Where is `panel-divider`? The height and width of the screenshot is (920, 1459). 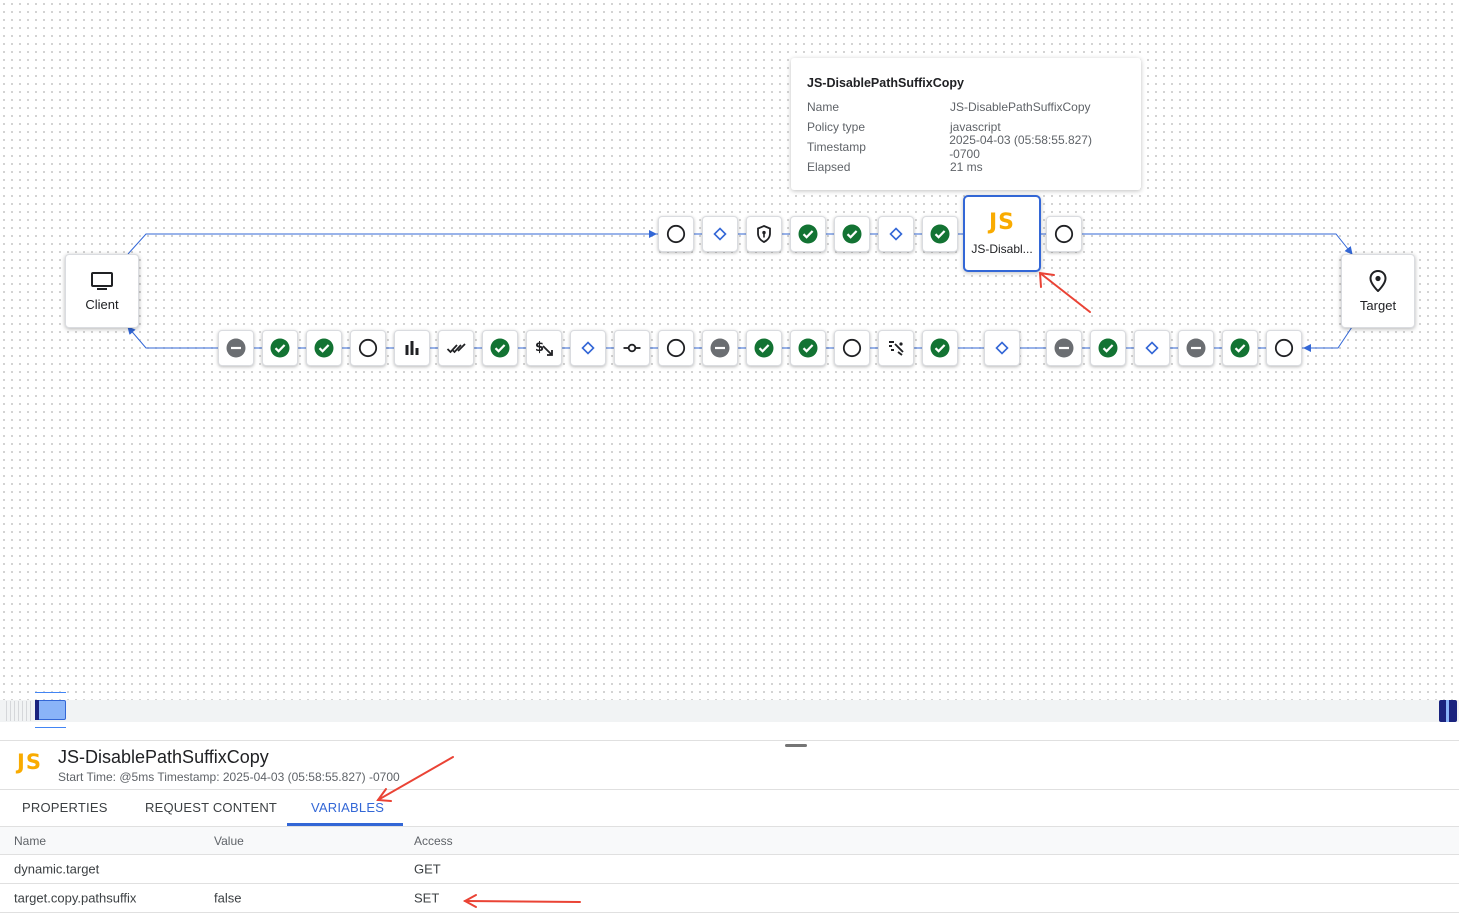 panel-divider is located at coordinates (729, 740).